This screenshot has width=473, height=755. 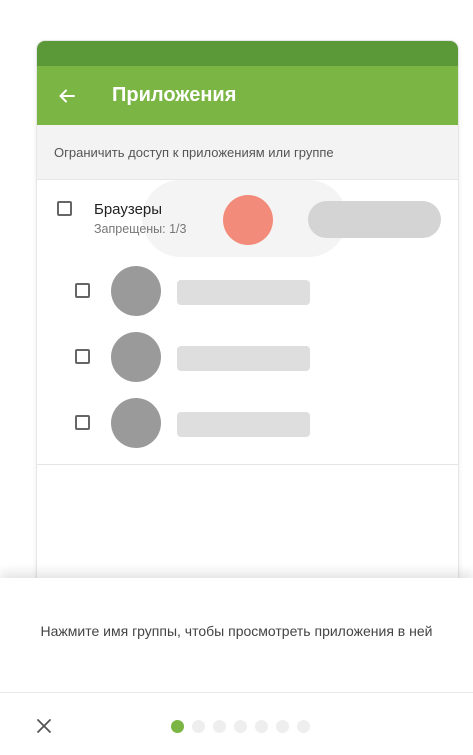 I want to click on status-bar, so click(x=247, y=53).